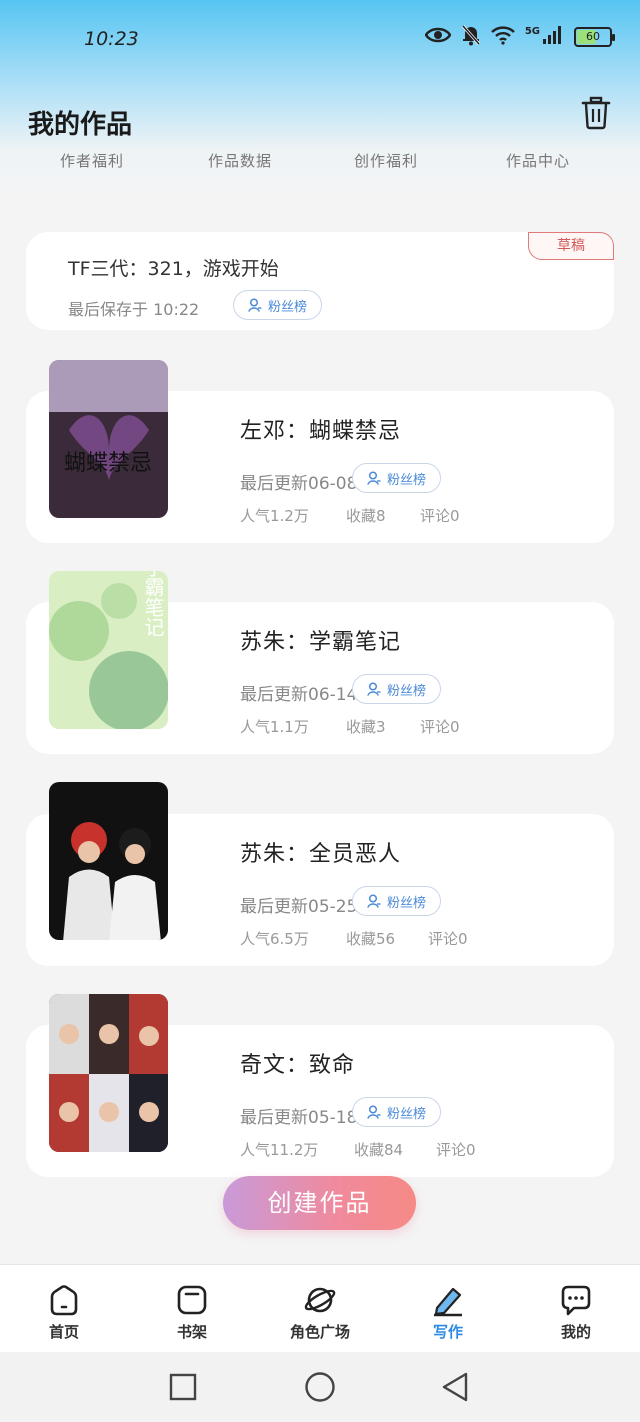  I want to click on planet-icon, so click(320, 1300).